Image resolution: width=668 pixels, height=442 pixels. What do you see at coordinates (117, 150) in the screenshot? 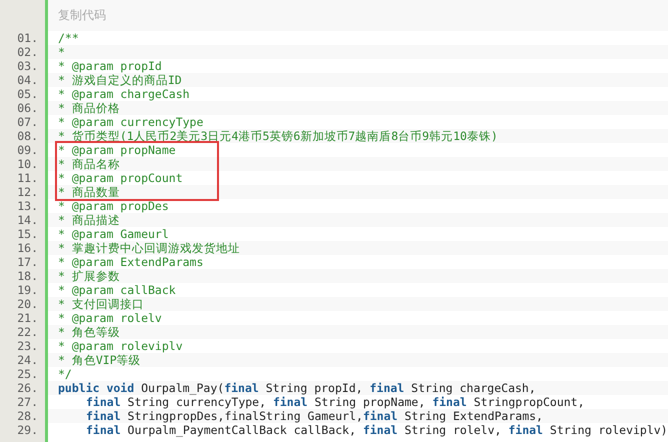
I see `code-line: * @param propName` at bounding box center [117, 150].